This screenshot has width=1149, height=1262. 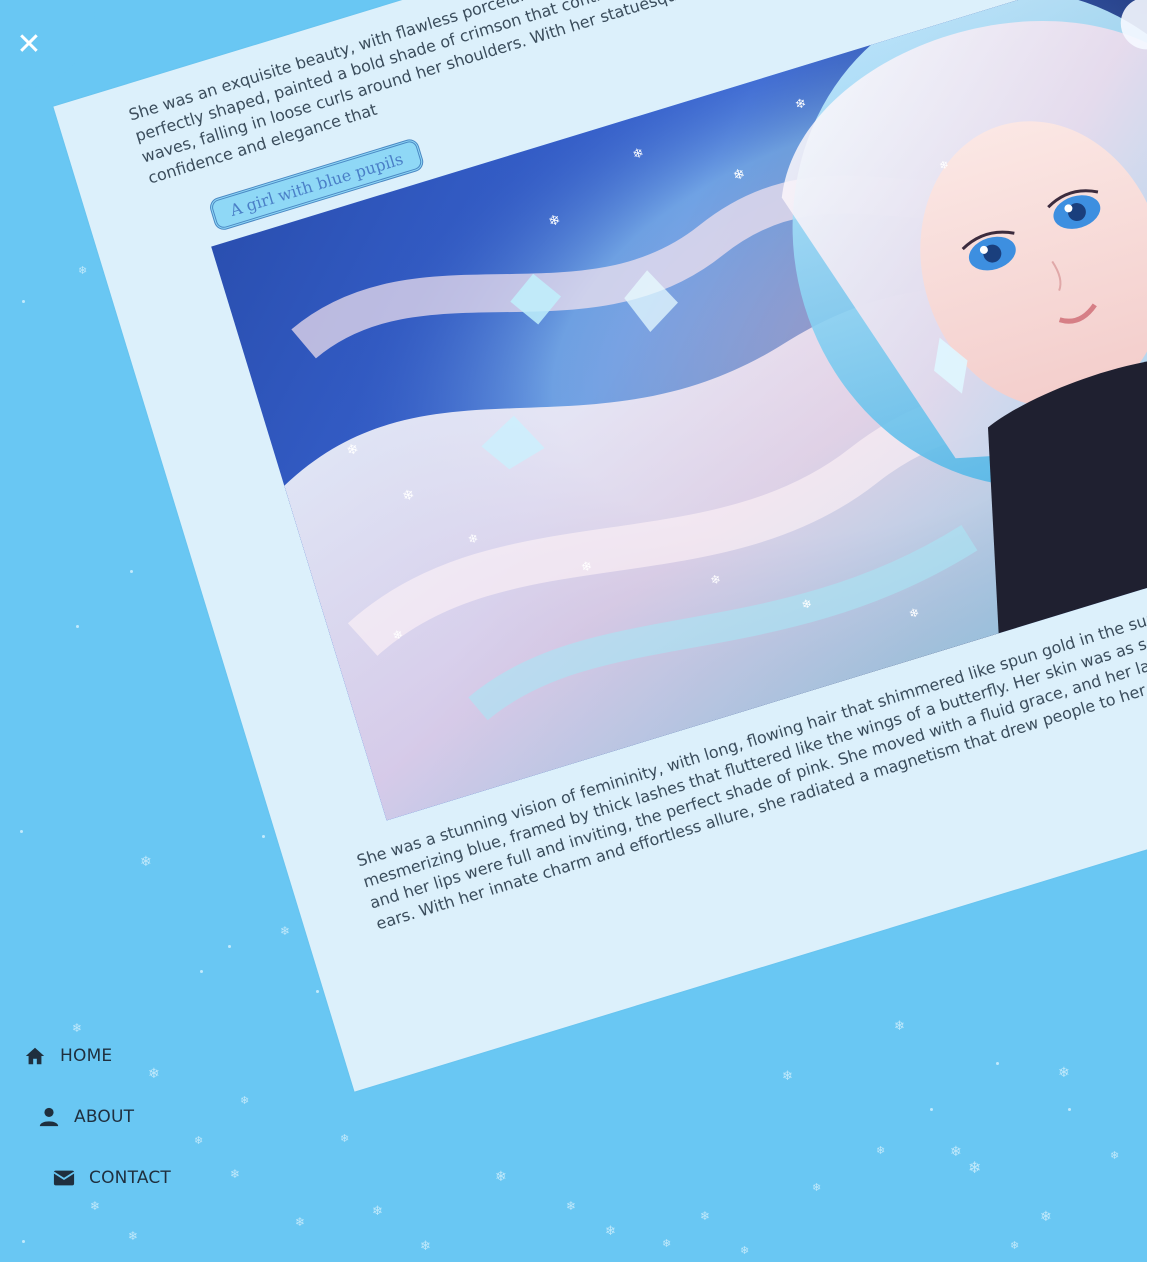 I want to click on nav-item-label: CONTACT, so click(x=130, y=1178).